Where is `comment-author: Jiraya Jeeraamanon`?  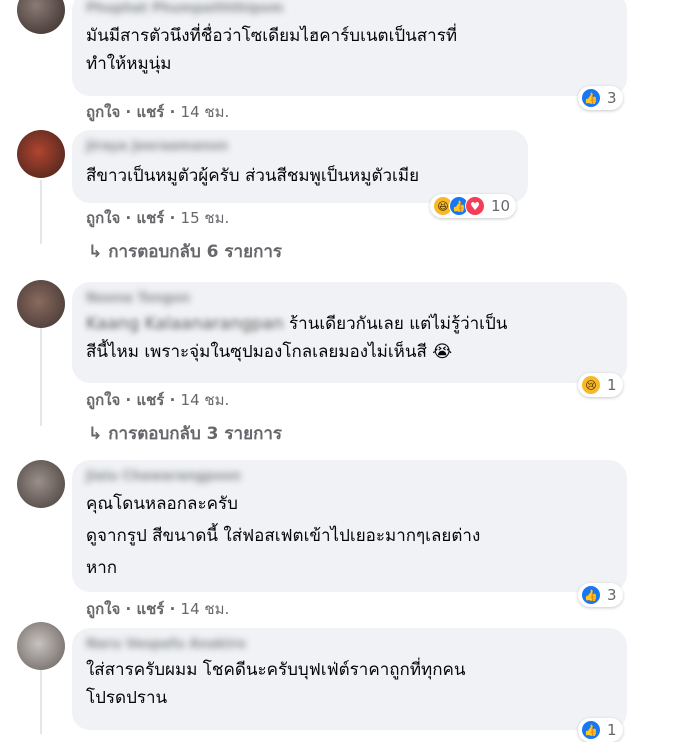
comment-author: Jiraya Jeeraamanon is located at coordinates (300, 147).